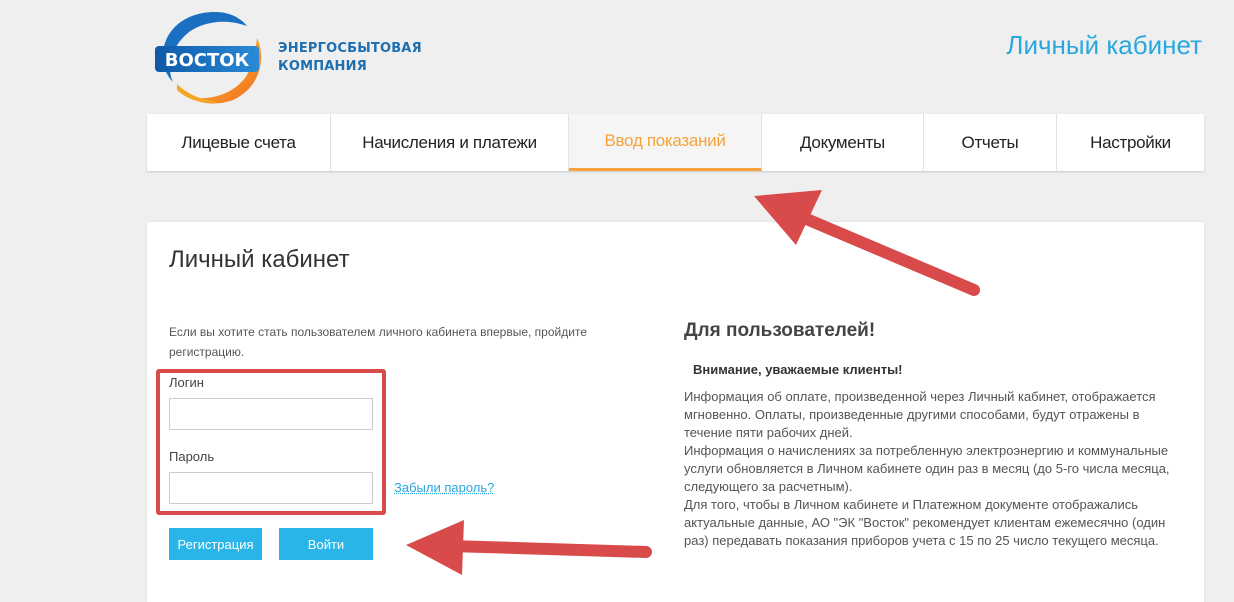  I want to click on nav-item-documents: Документы, so click(843, 142).